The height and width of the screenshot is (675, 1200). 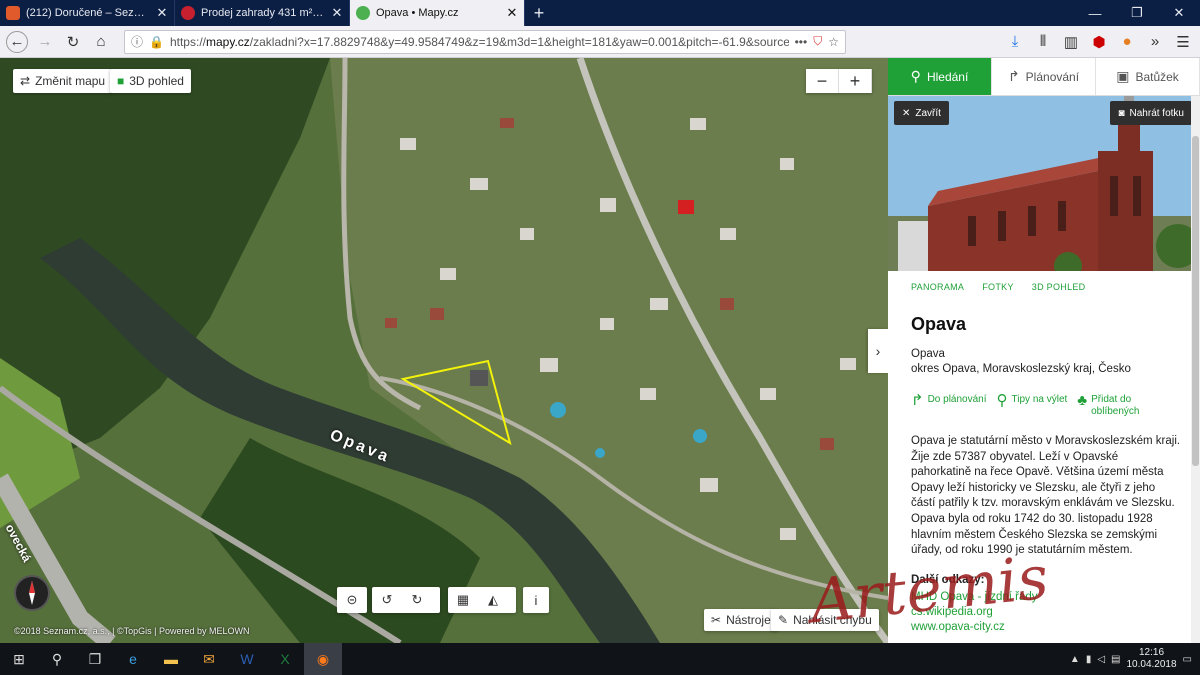 What do you see at coordinates (1101, 659) in the screenshot?
I see `volume-icon: ◁` at bounding box center [1101, 659].